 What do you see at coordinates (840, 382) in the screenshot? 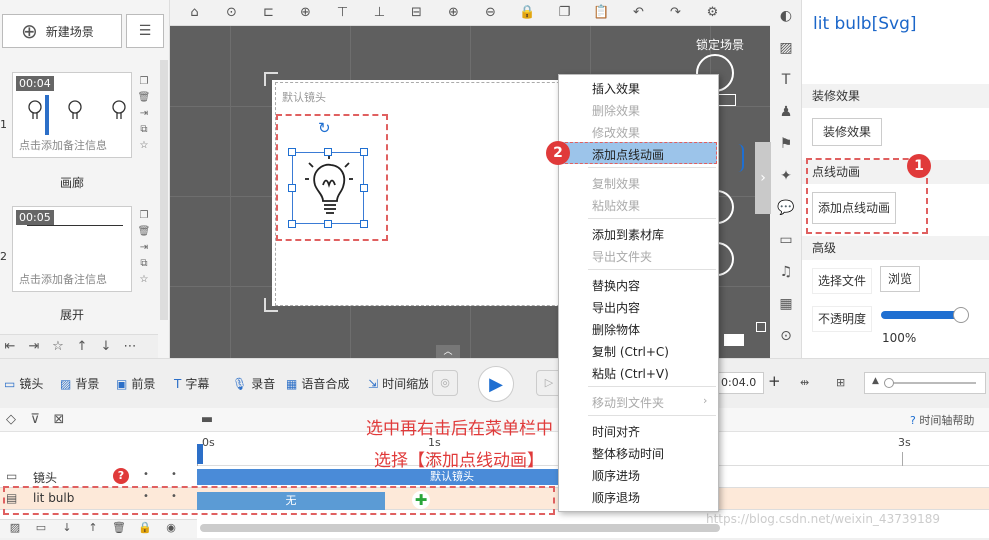
I see `snap-icon: ⊞` at bounding box center [840, 382].